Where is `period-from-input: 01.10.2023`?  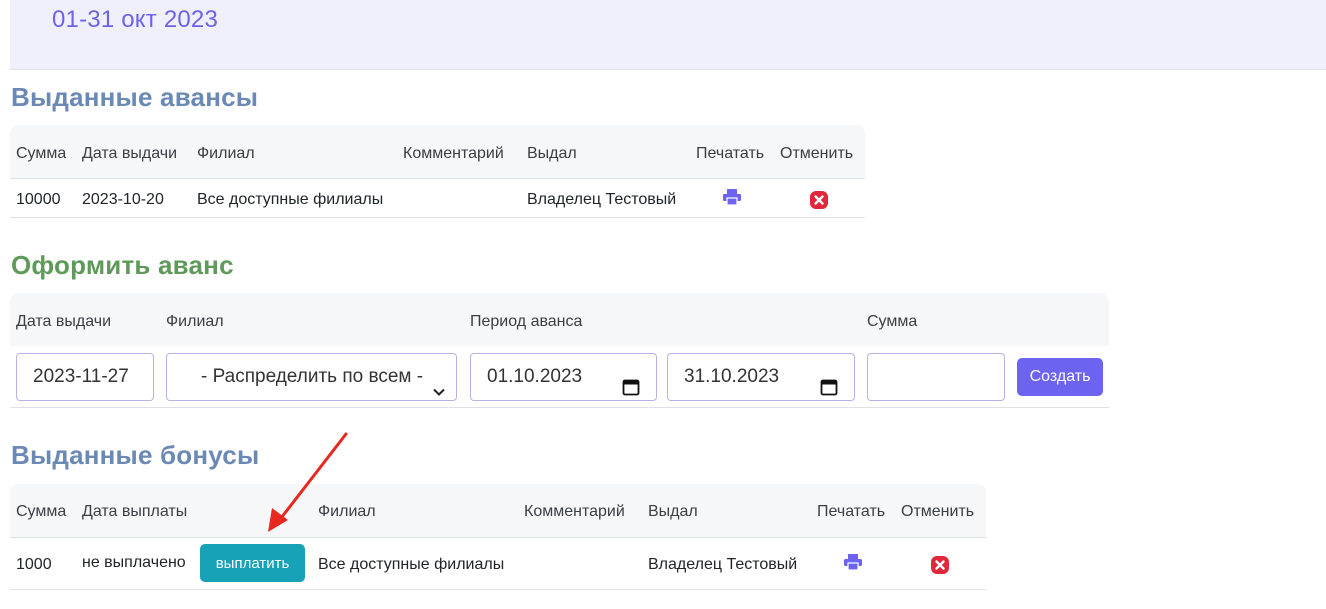 period-from-input: 01.10.2023 is located at coordinates (563, 377).